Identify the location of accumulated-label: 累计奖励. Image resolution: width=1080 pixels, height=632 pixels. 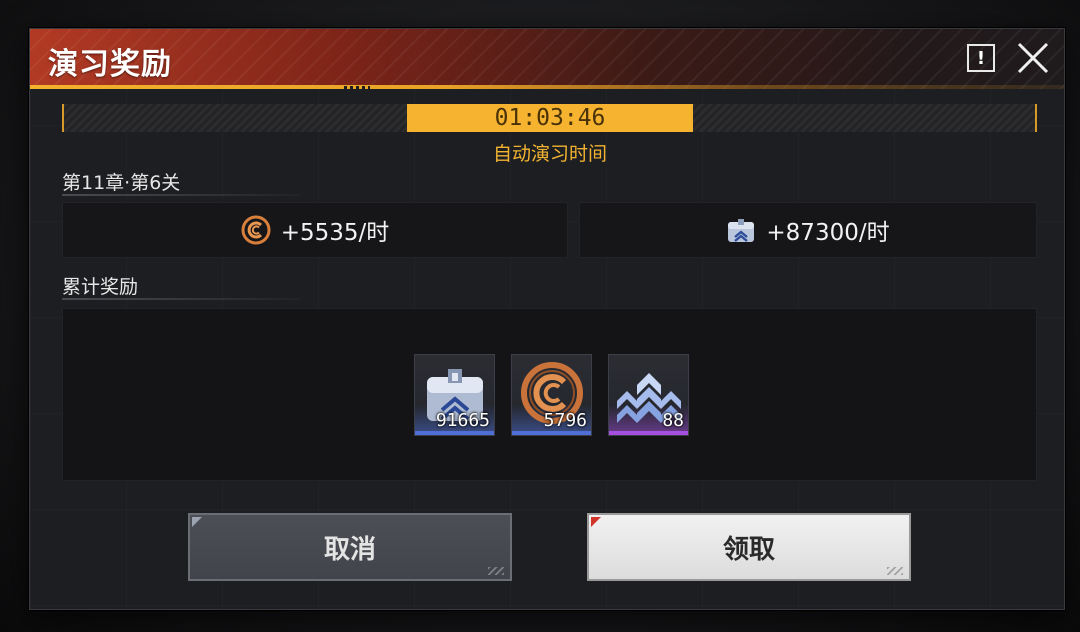
(100, 287).